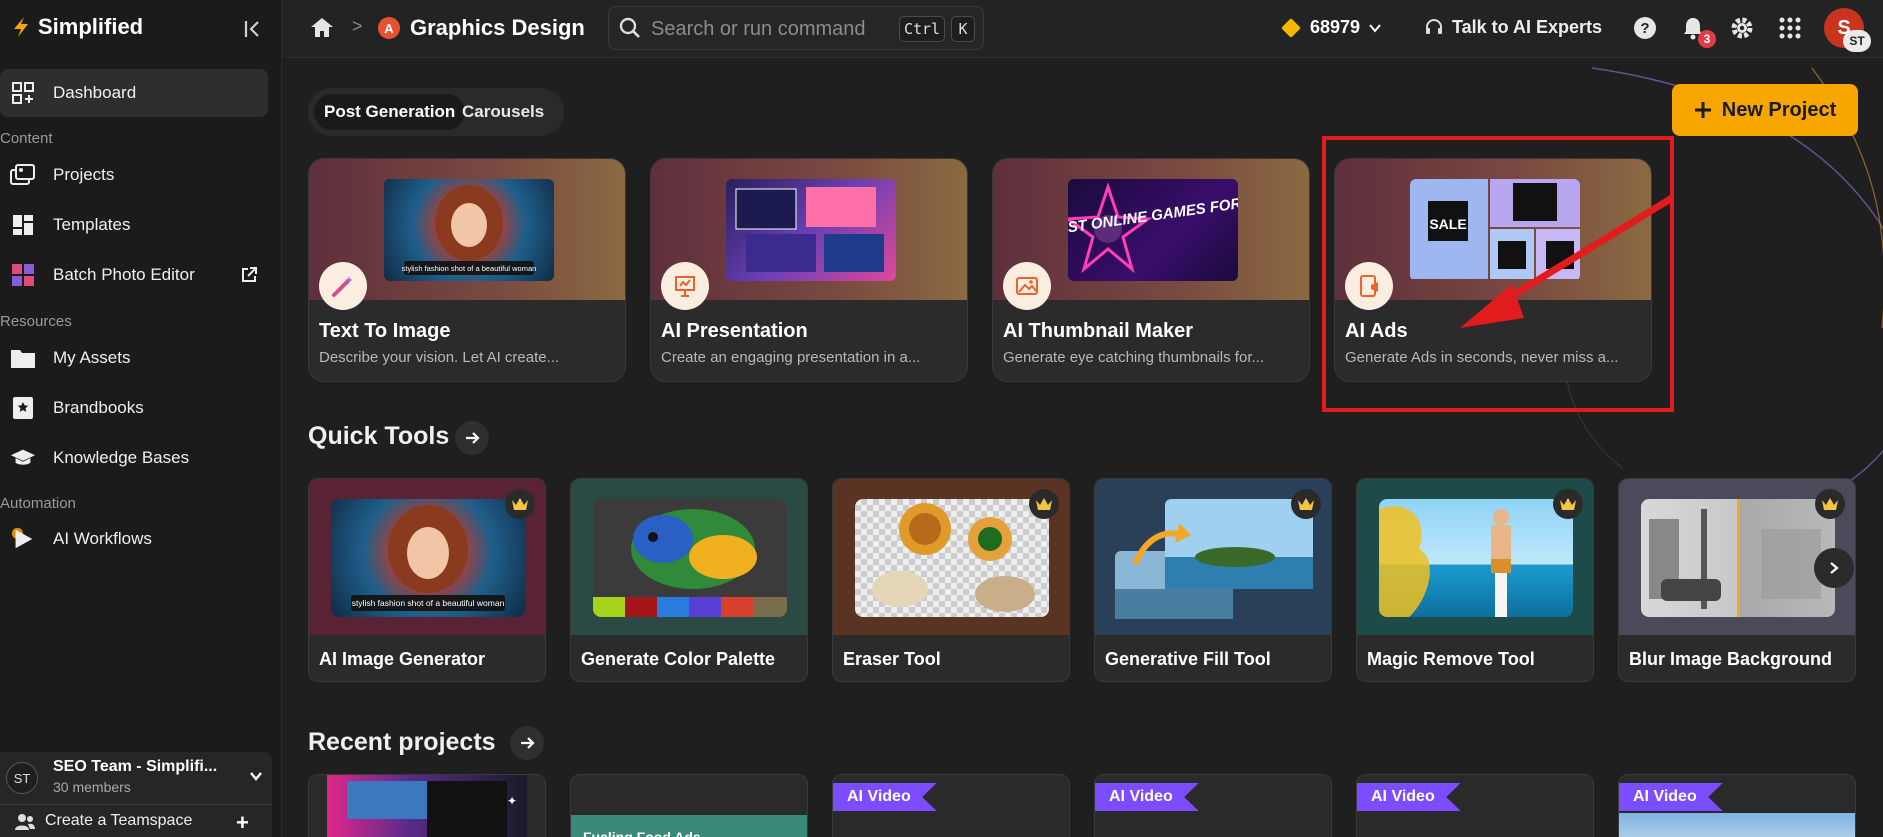  I want to click on project-thumbnail: ✦, so click(427, 806).